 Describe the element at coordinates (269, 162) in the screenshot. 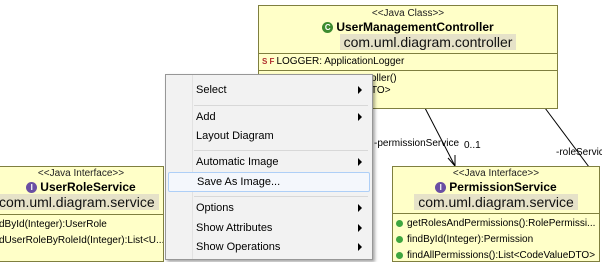

I see `menu-item-automatic-image: Automatic Image` at that location.